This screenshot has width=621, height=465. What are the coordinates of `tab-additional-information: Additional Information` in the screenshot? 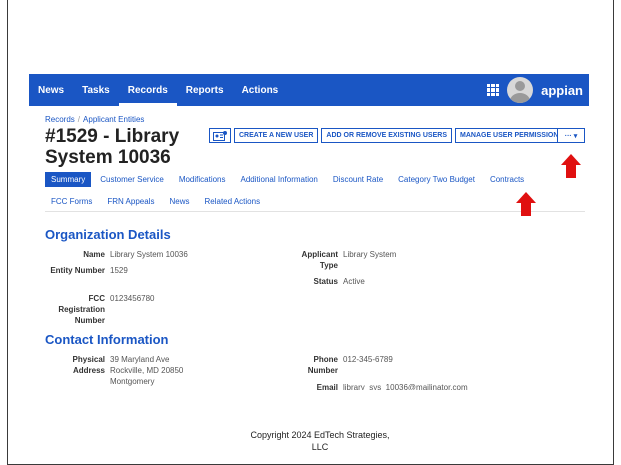 It's located at (279, 179).